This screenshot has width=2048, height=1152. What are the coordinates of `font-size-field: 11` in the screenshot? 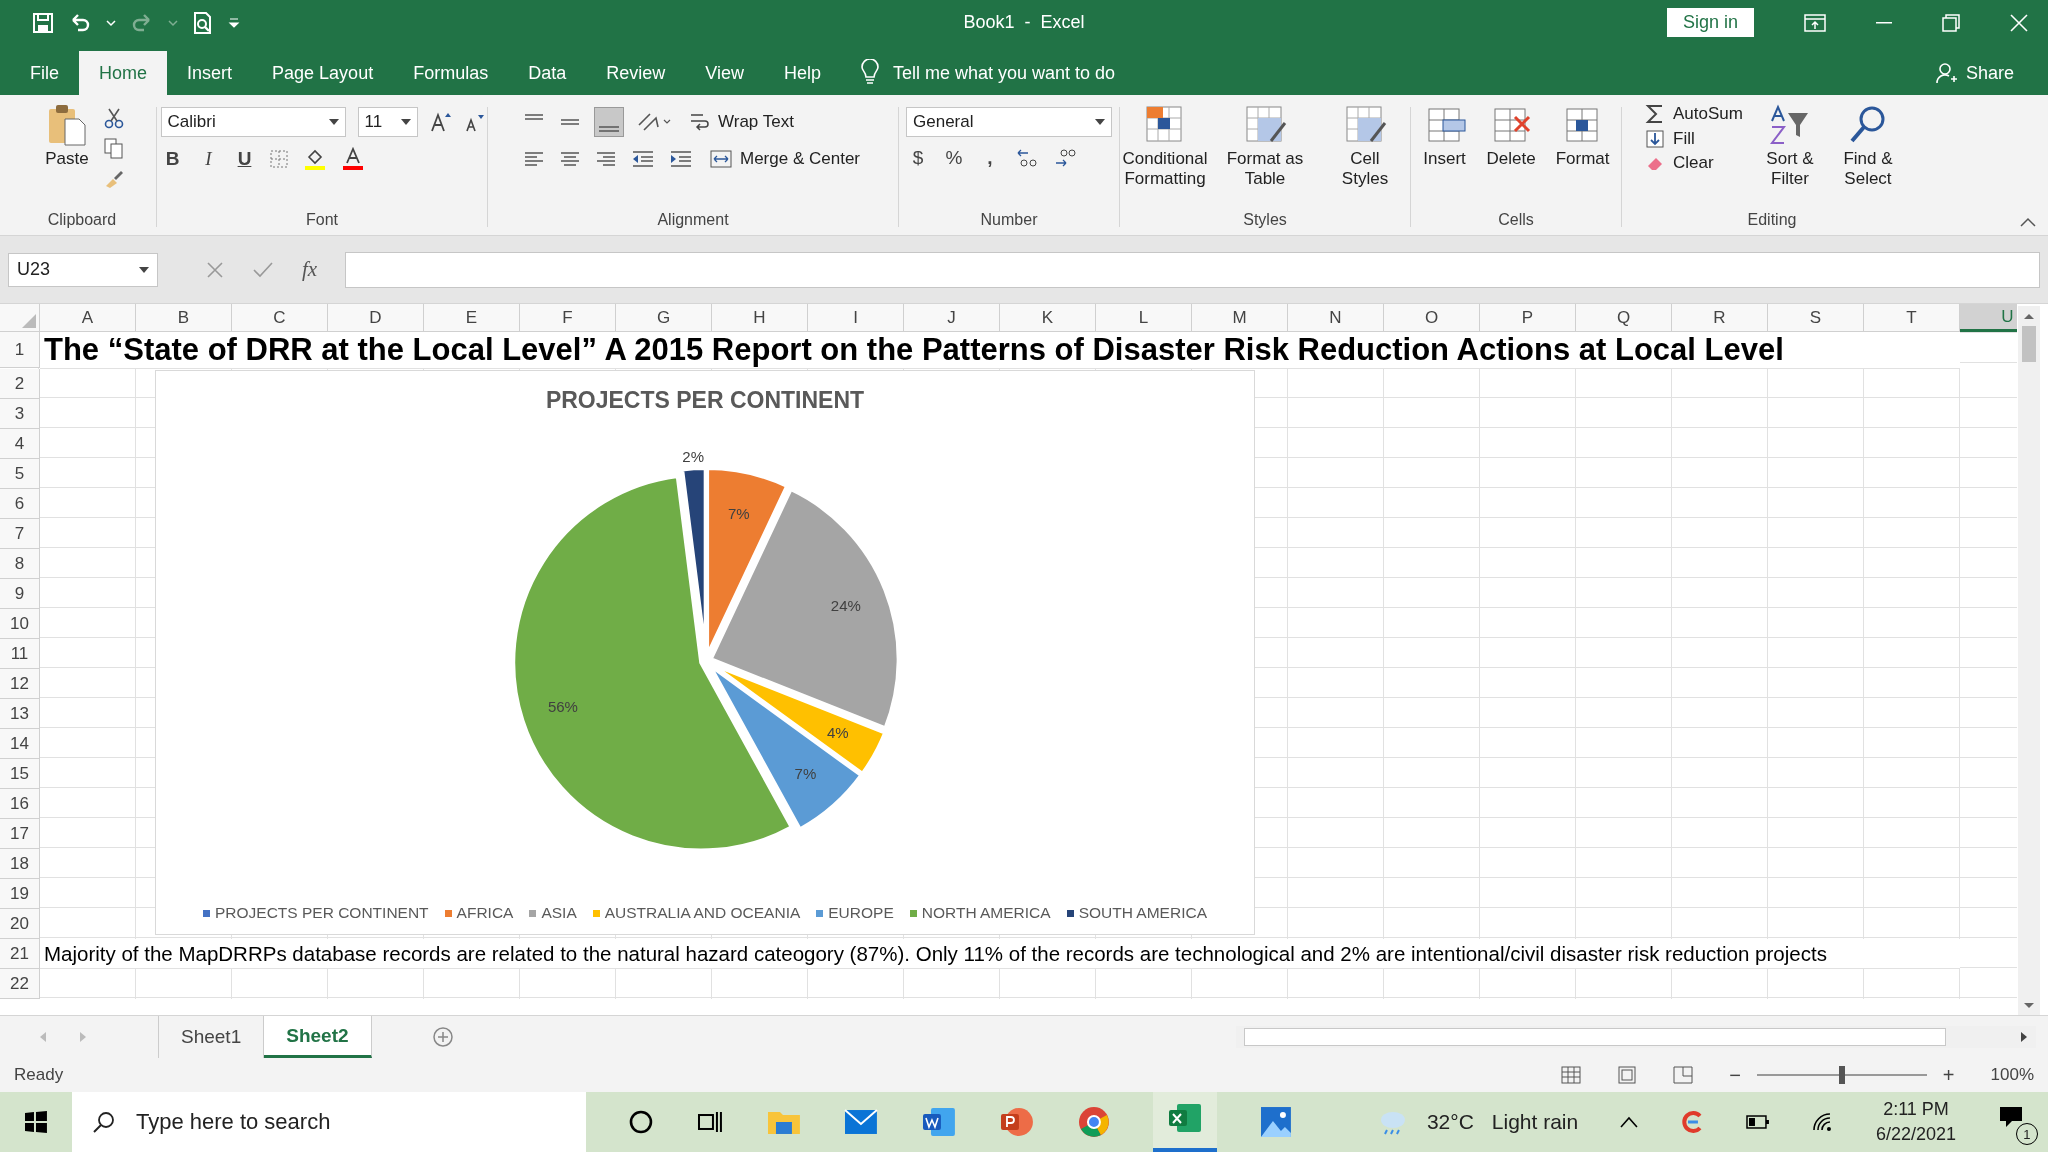 It's located at (387, 122).